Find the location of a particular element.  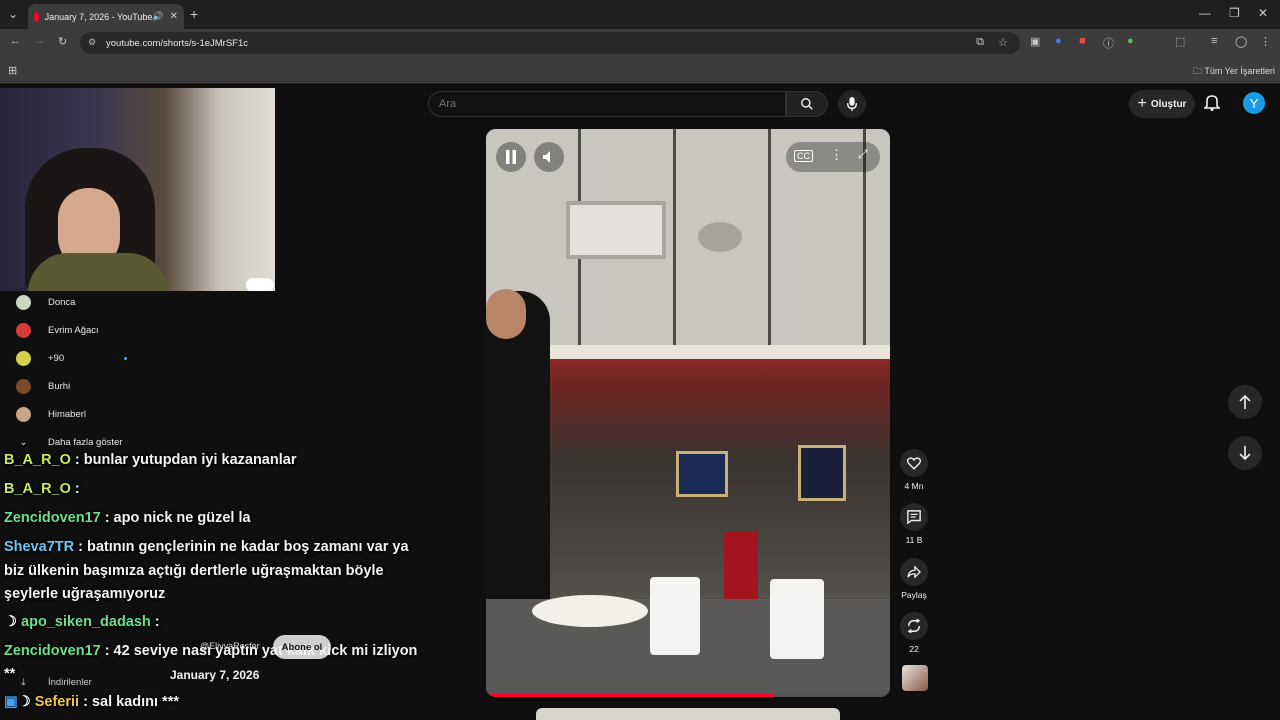

back-icon: ← is located at coordinates (15, 41).